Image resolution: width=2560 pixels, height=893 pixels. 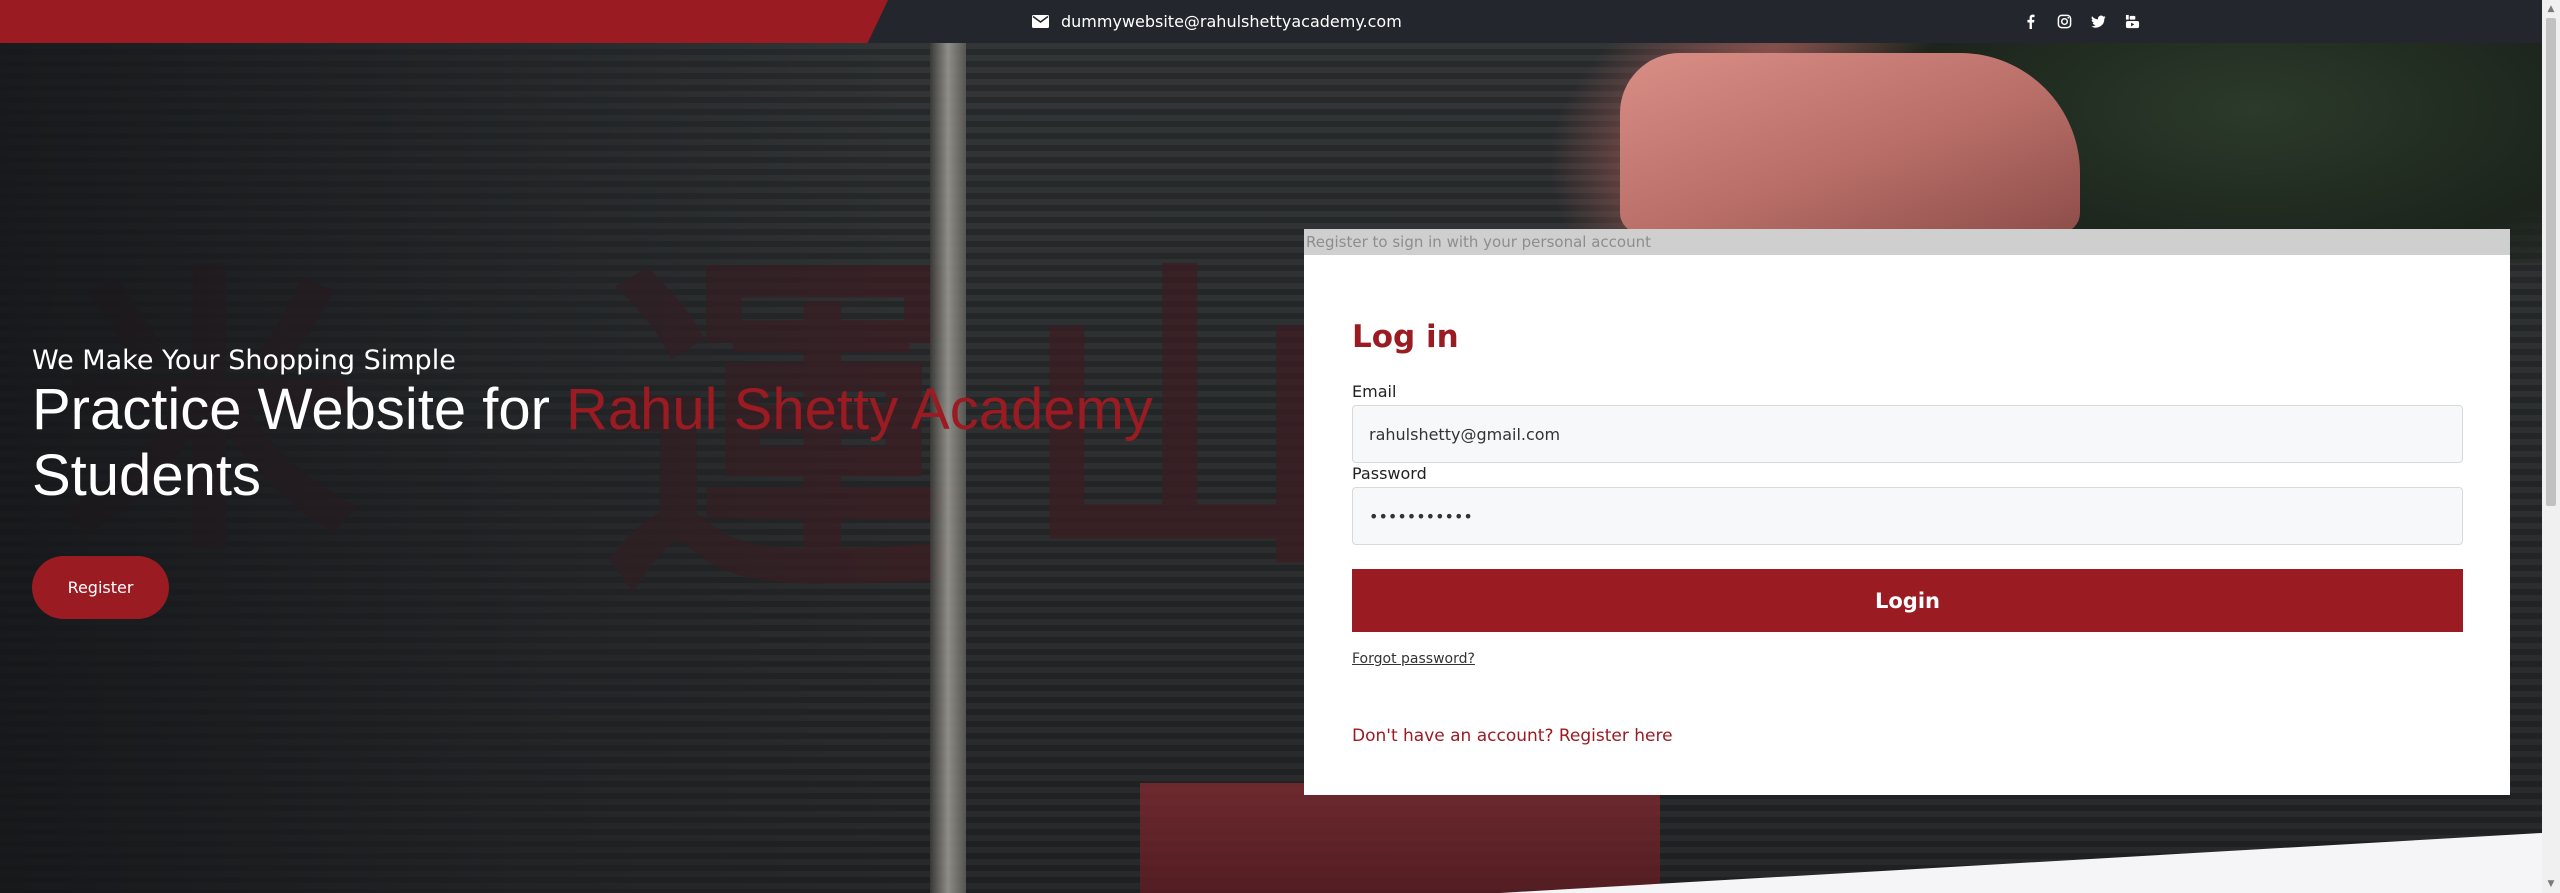 I want to click on headline-suffix: Students, so click(x=146, y=475).